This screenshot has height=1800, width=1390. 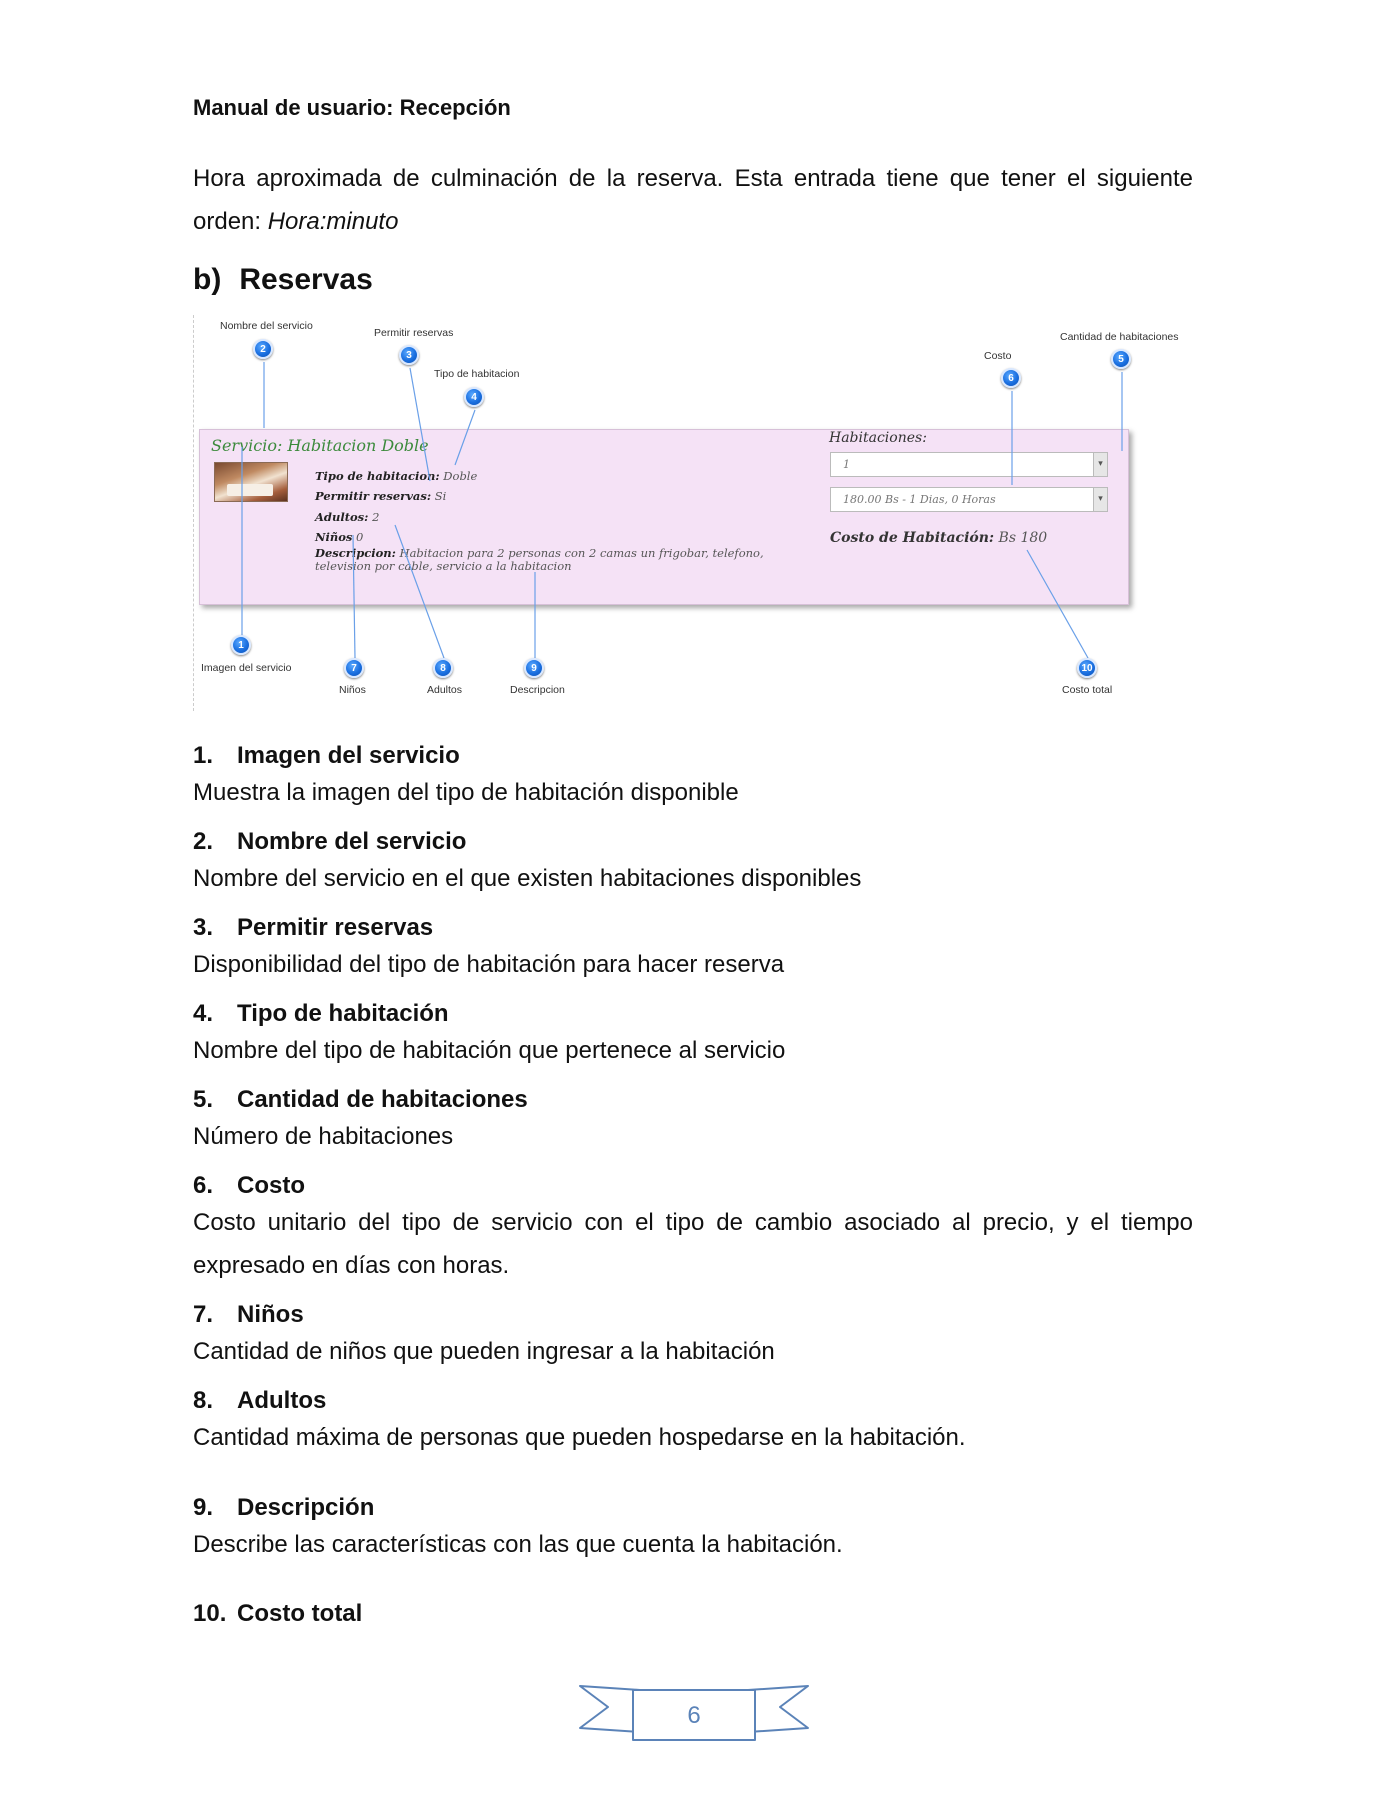 What do you see at coordinates (207, 279) in the screenshot?
I see `section-letter: b)` at bounding box center [207, 279].